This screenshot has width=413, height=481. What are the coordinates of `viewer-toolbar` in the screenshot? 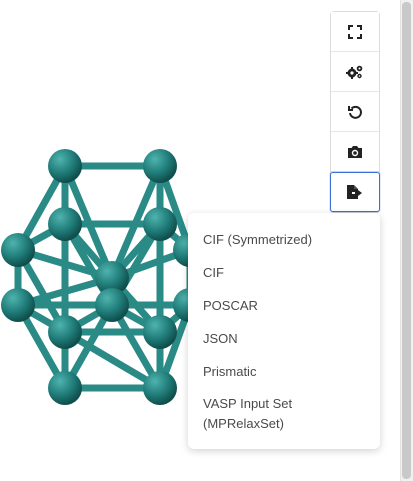 It's located at (355, 112).